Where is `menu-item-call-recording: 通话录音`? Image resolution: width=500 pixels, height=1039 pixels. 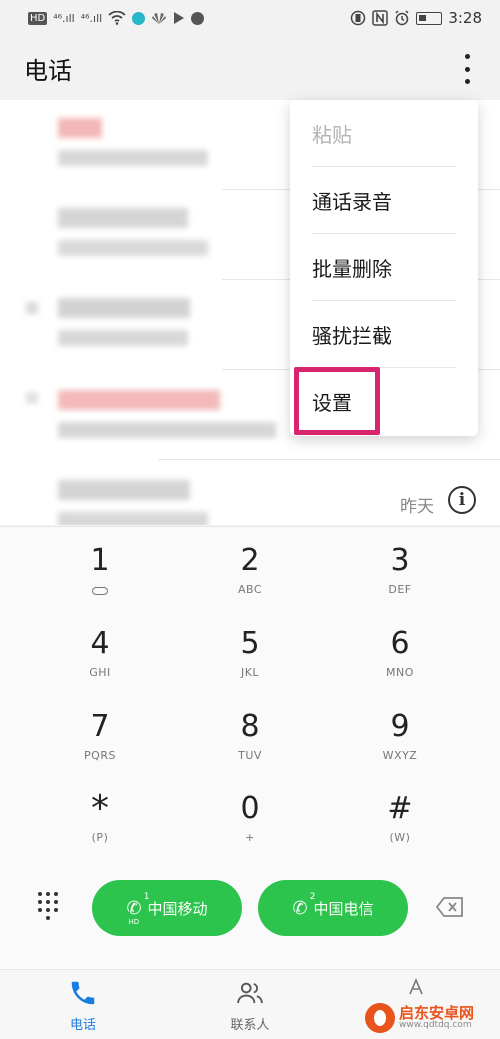
menu-item-call-recording: 通话录音 is located at coordinates (384, 200).